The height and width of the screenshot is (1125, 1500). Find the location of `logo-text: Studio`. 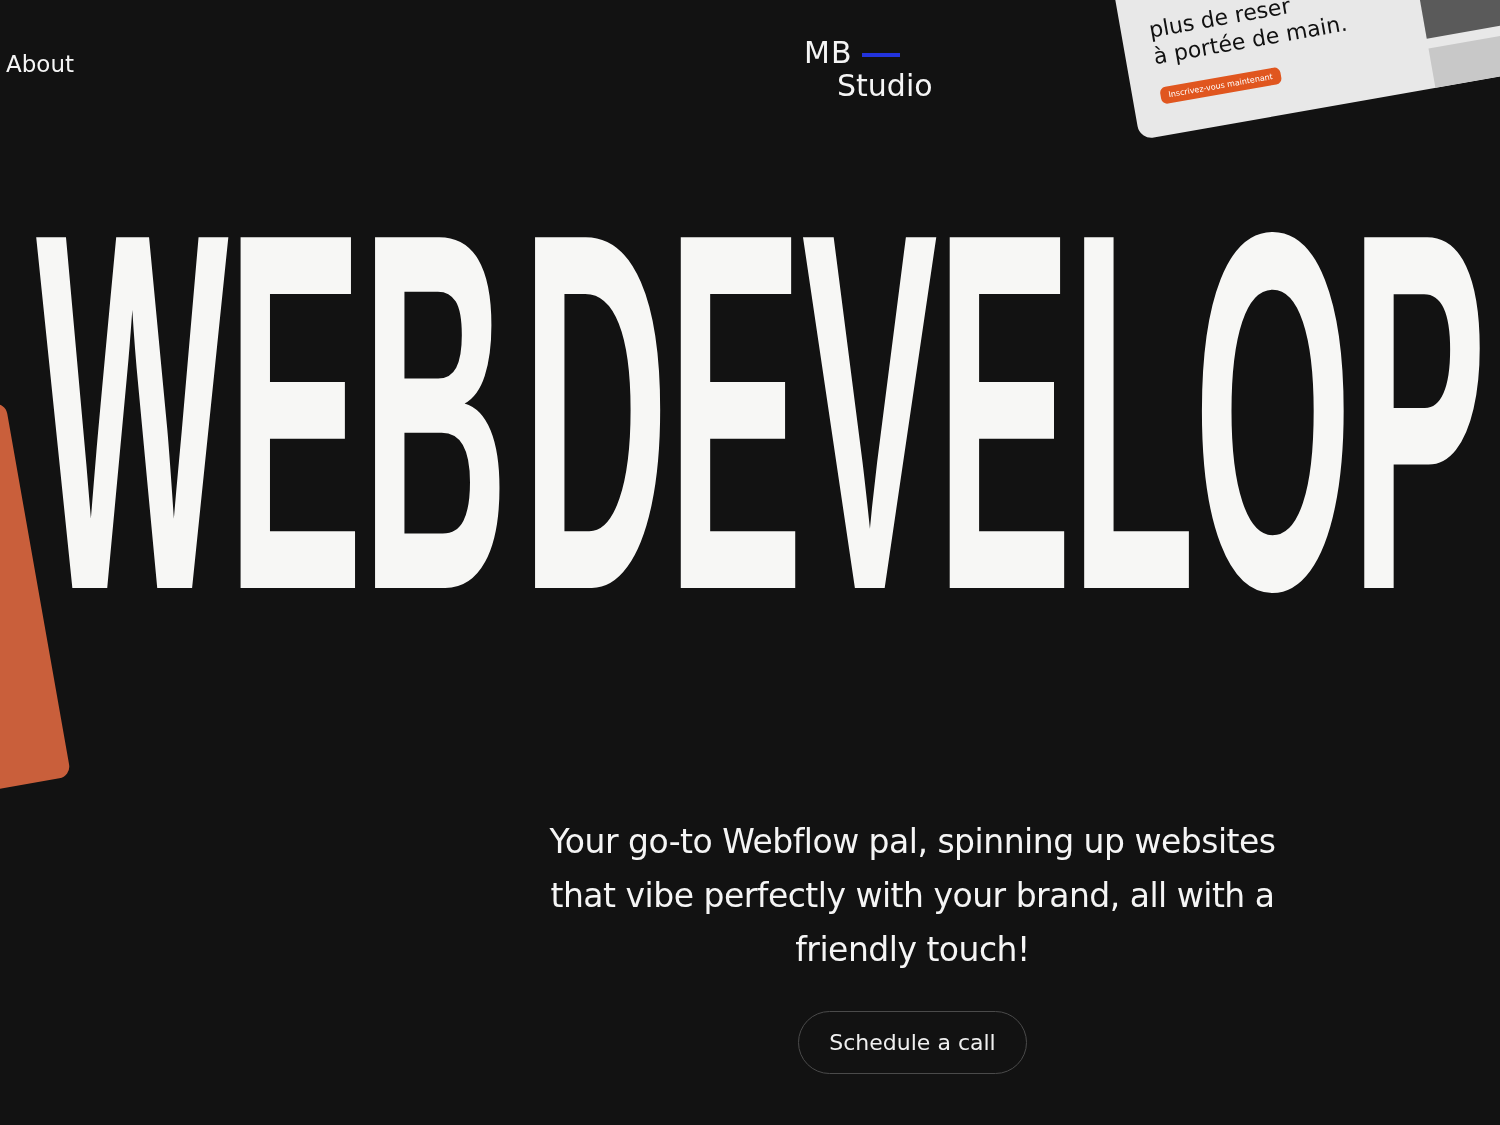

logo-text: Studio is located at coordinates (885, 85).